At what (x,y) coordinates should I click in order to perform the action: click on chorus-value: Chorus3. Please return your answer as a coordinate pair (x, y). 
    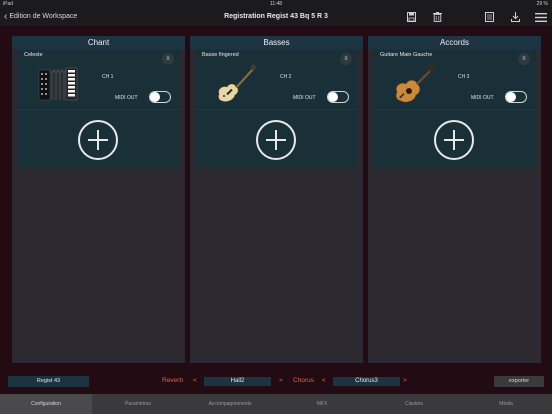
    Looking at the image, I should click on (366, 381).